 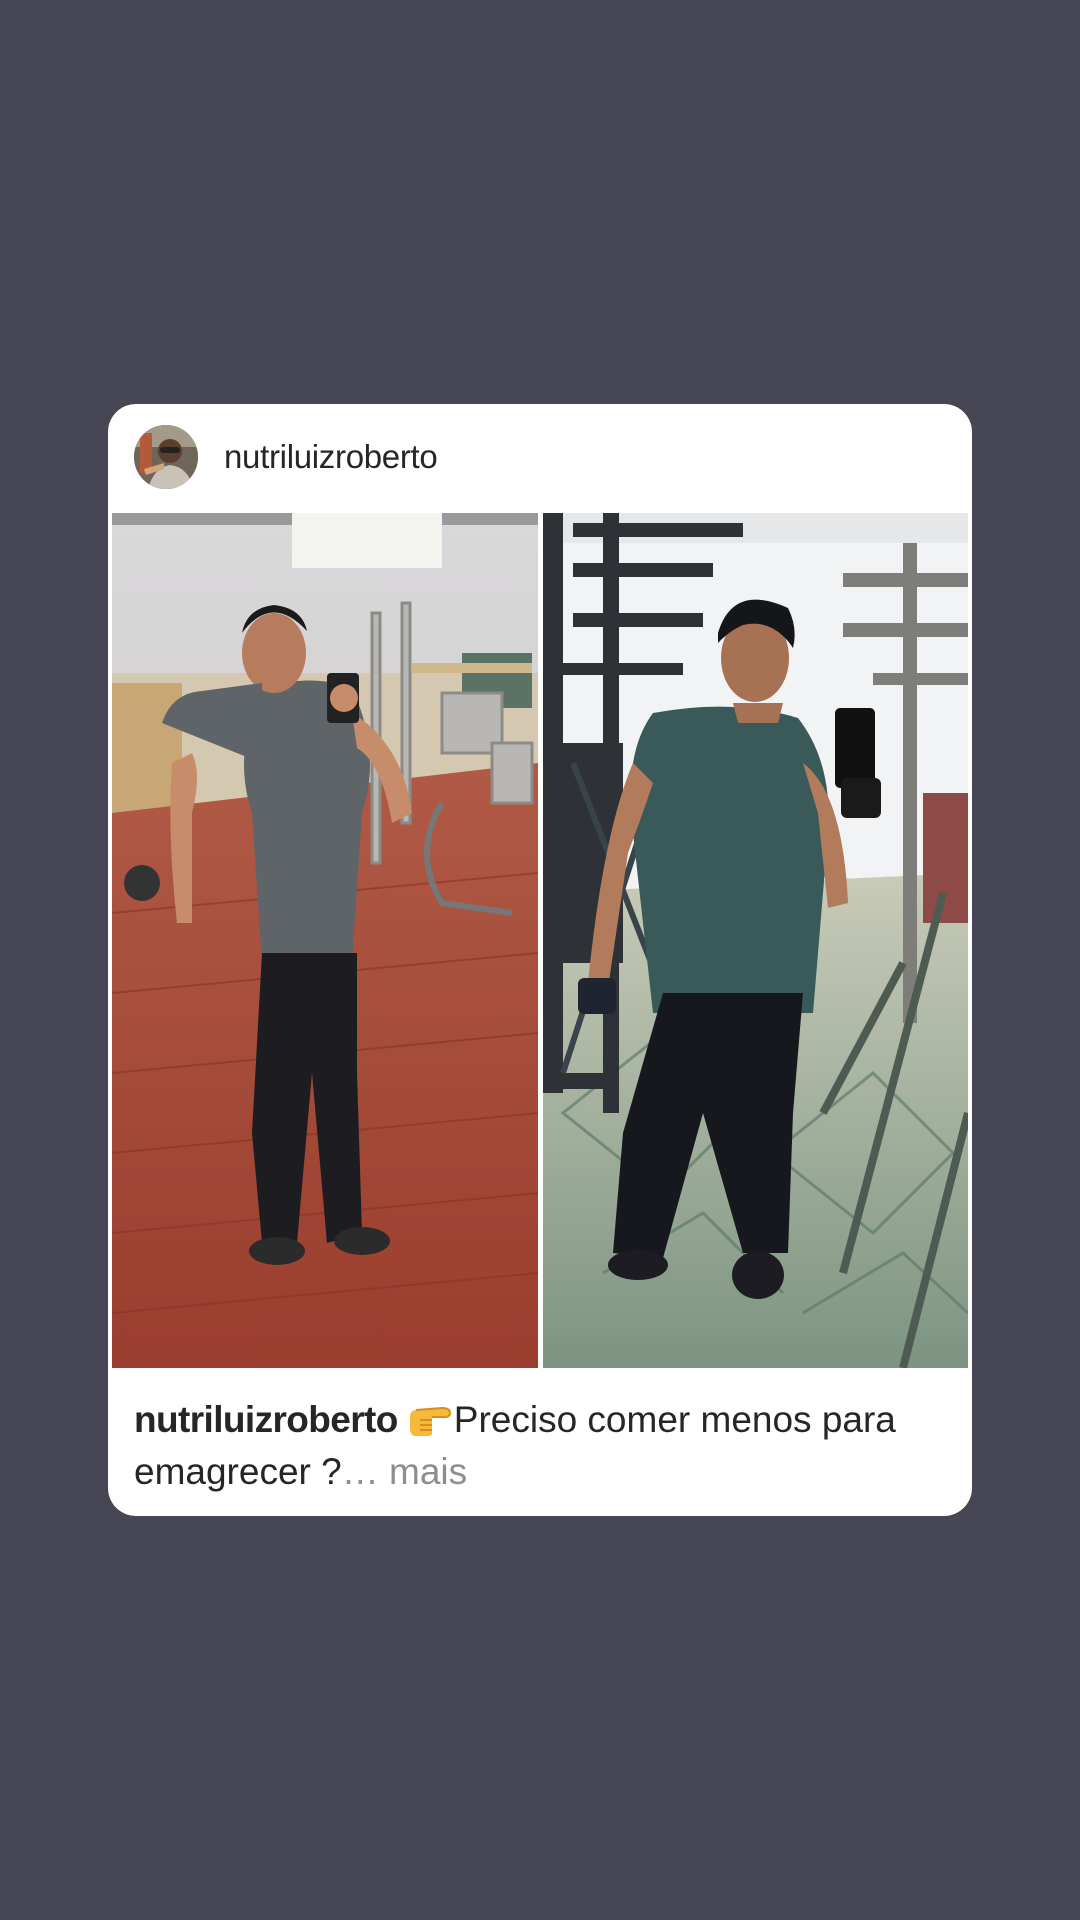 I want to click on caption-username: nutriluizroberto, so click(x=266, y=1419).